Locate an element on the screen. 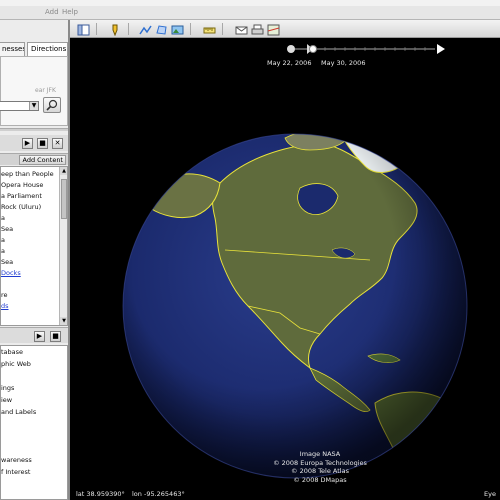 Image resolution: width=500 pixels, height=500 pixels. path-button is located at coordinates (145, 29).